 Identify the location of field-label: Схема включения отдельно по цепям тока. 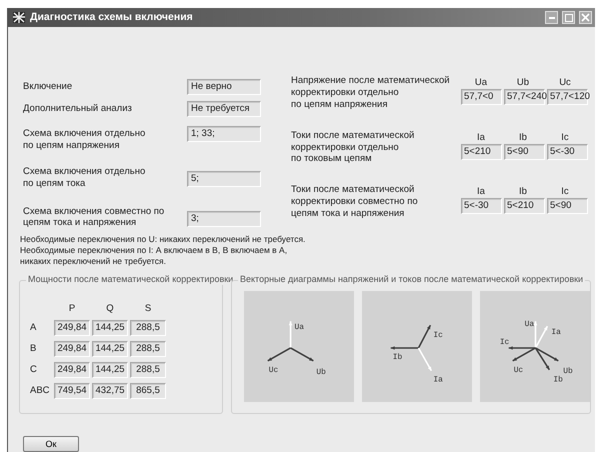
(84, 177).